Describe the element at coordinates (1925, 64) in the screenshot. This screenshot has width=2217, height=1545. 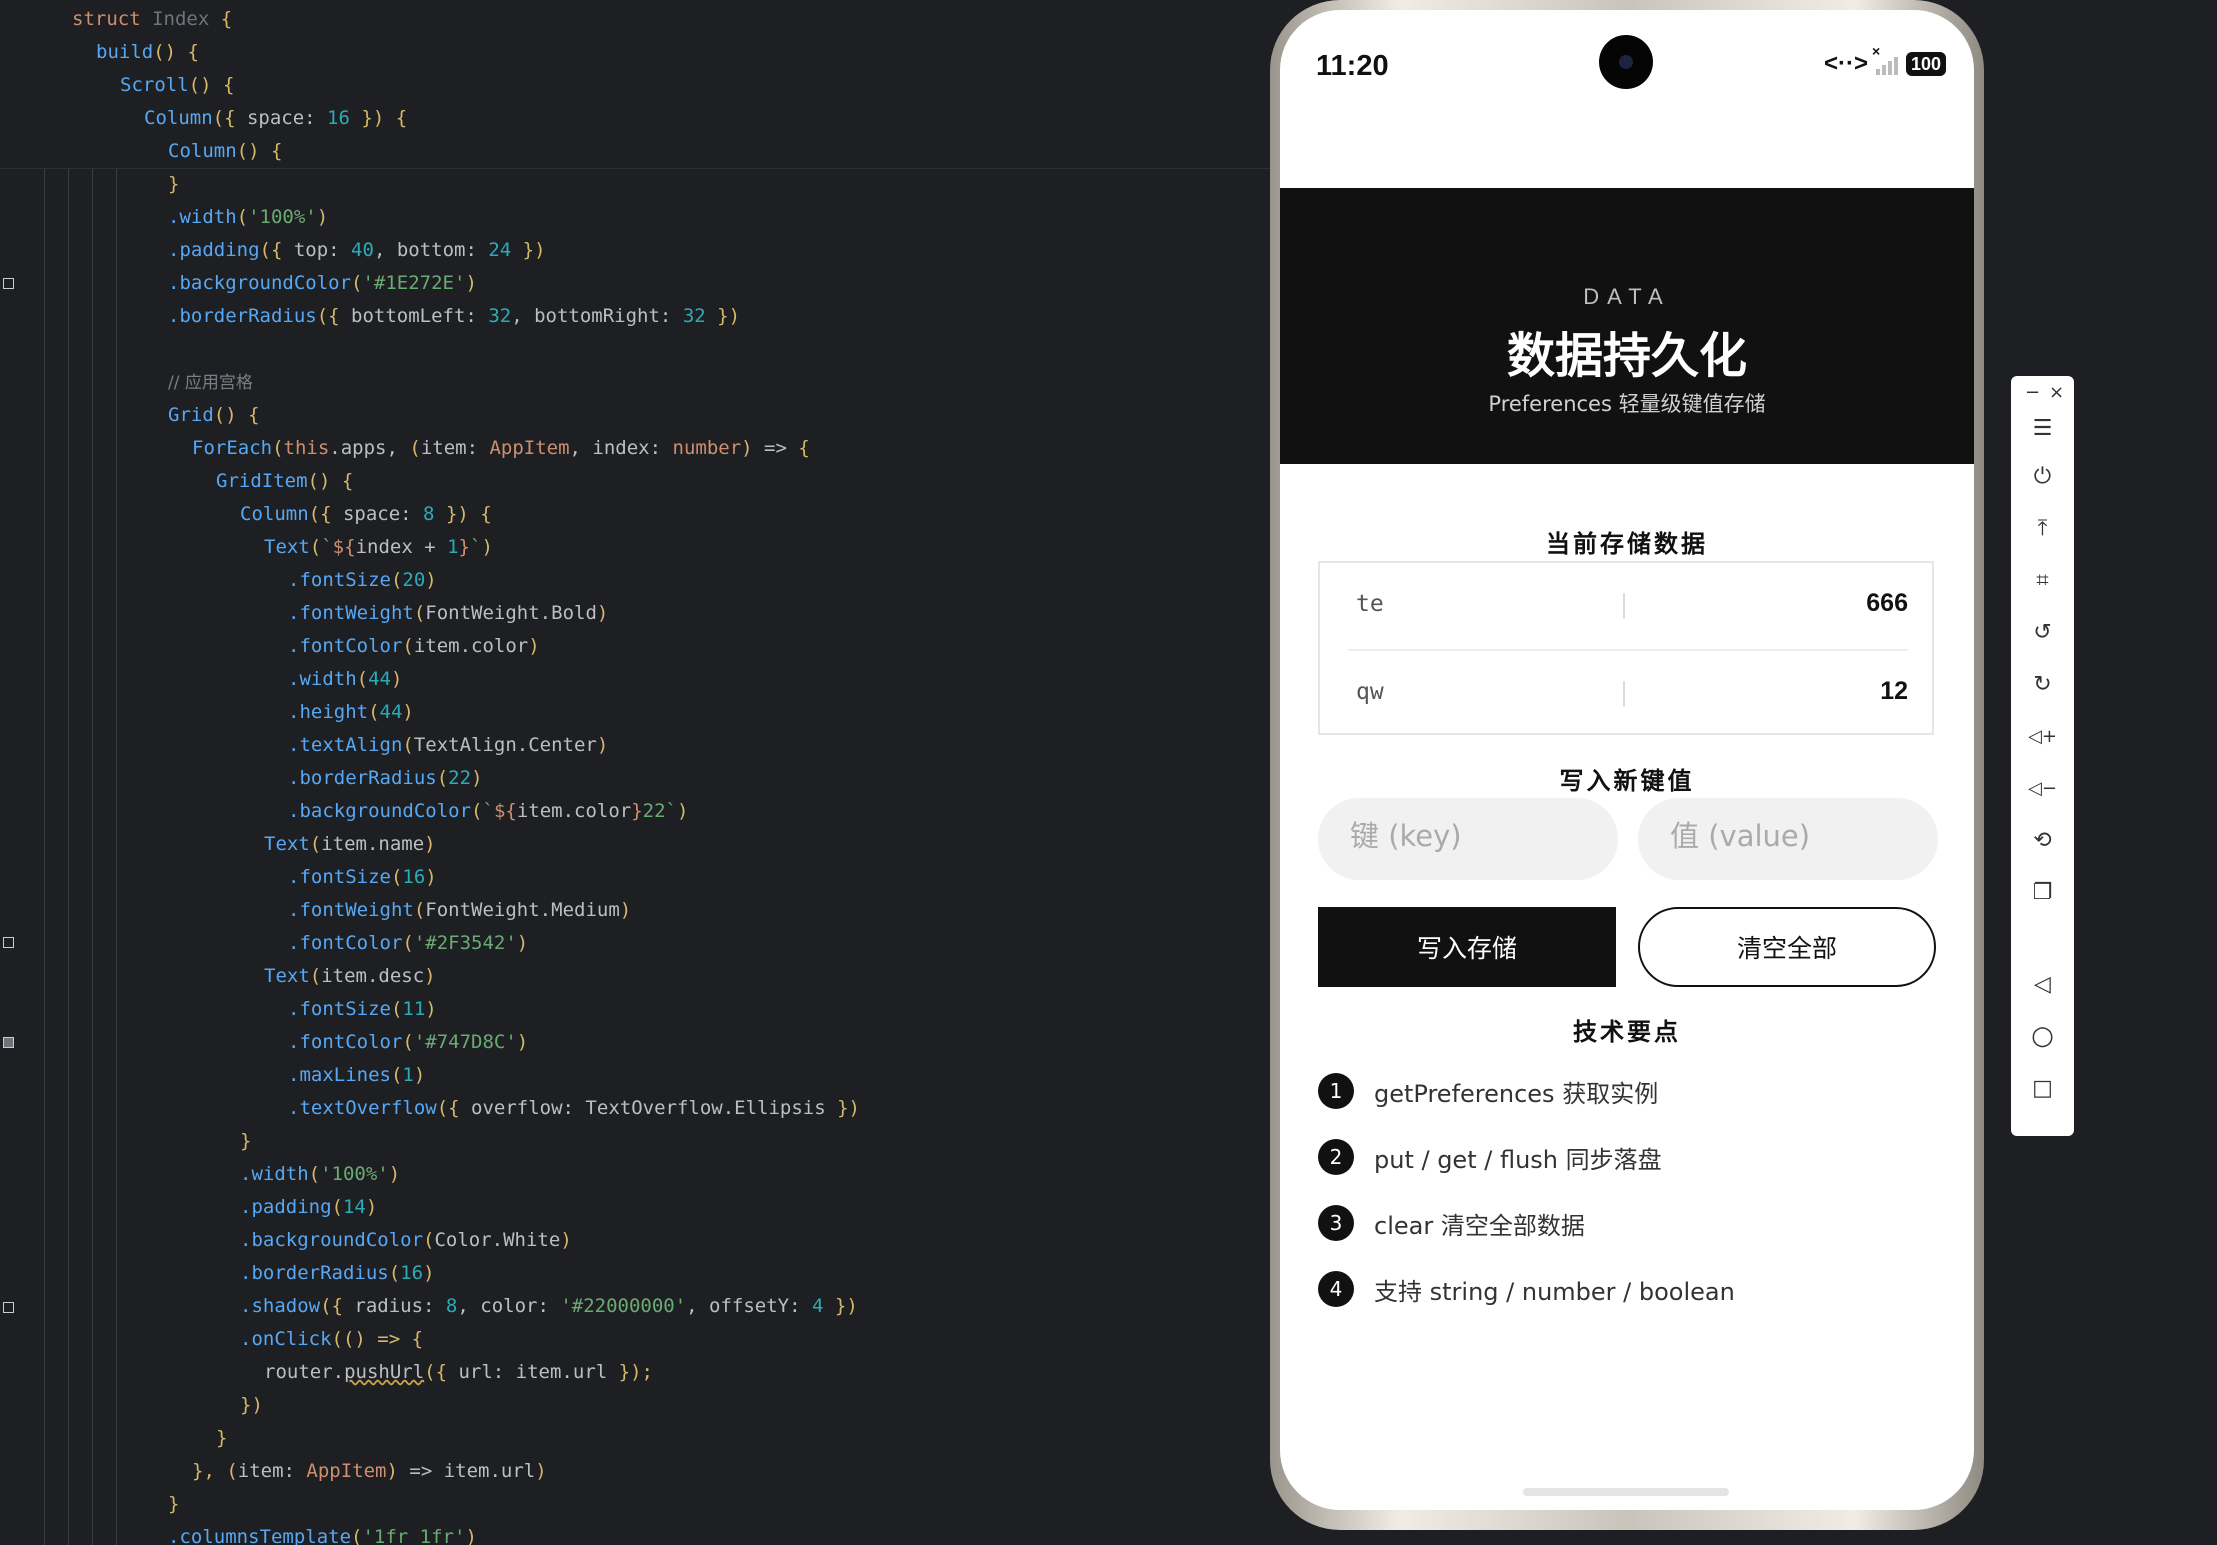
I see `battery-icon: 100` at that location.